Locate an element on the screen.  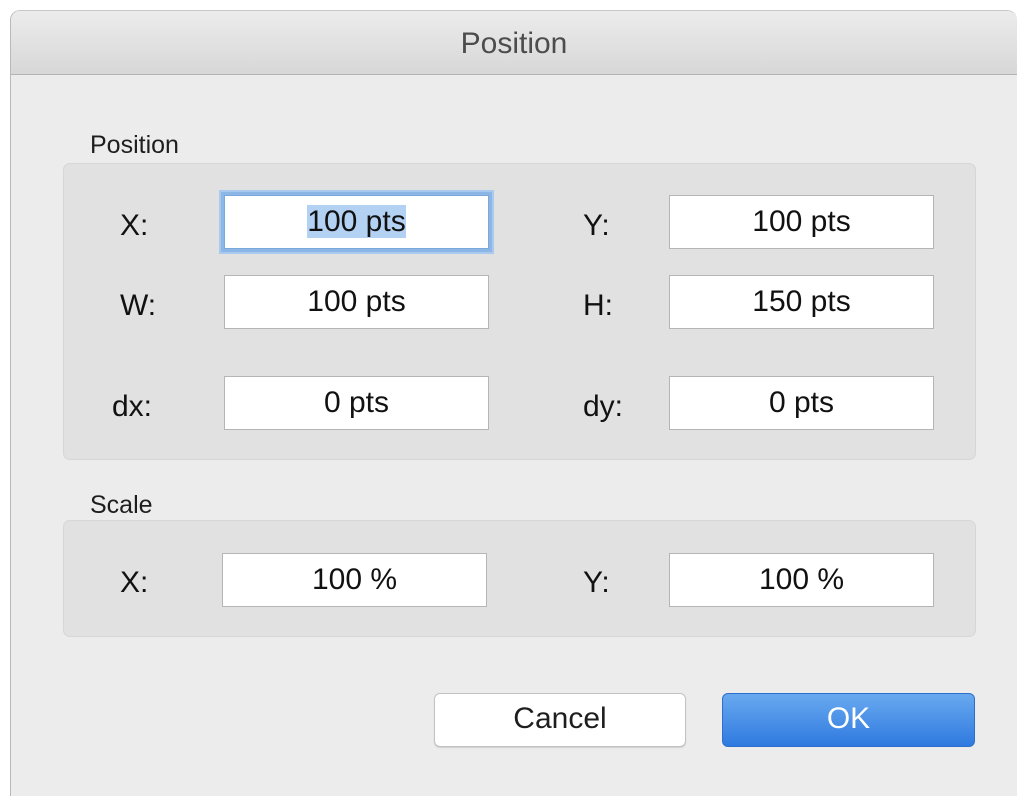
position-x-input: 100 pts is located at coordinates (356, 222).